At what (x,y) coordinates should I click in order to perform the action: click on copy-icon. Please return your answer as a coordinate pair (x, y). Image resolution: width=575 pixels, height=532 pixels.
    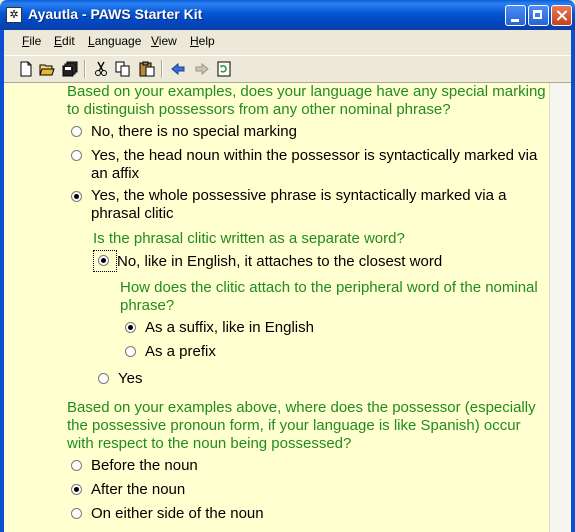
    Looking at the image, I should click on (123, 69).